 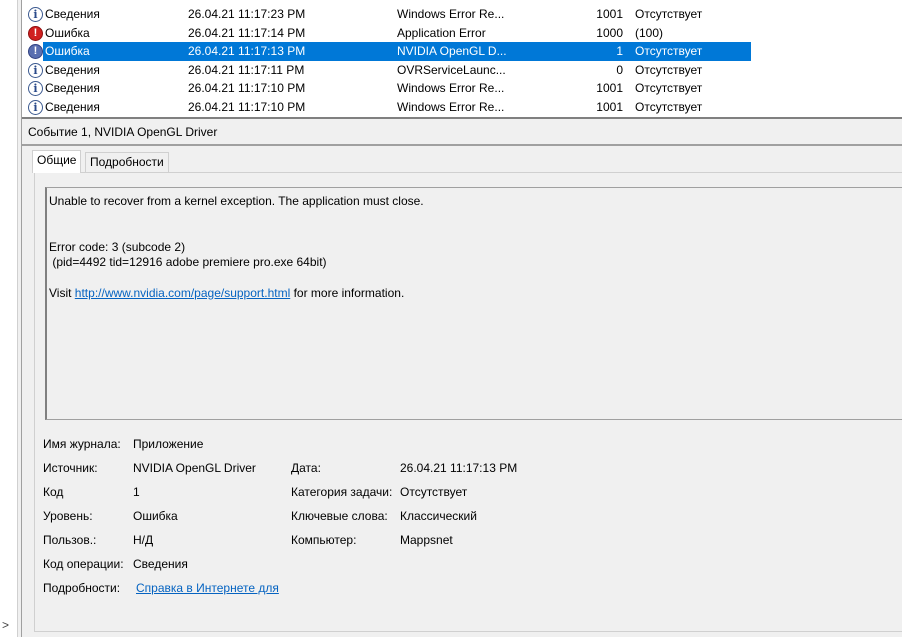 What do you see at coordinates (123, 132) in the screenshot?
I see `event-title: Событие 1, NVIDIA OpenGL Driver` at bounding box center [123, 132].